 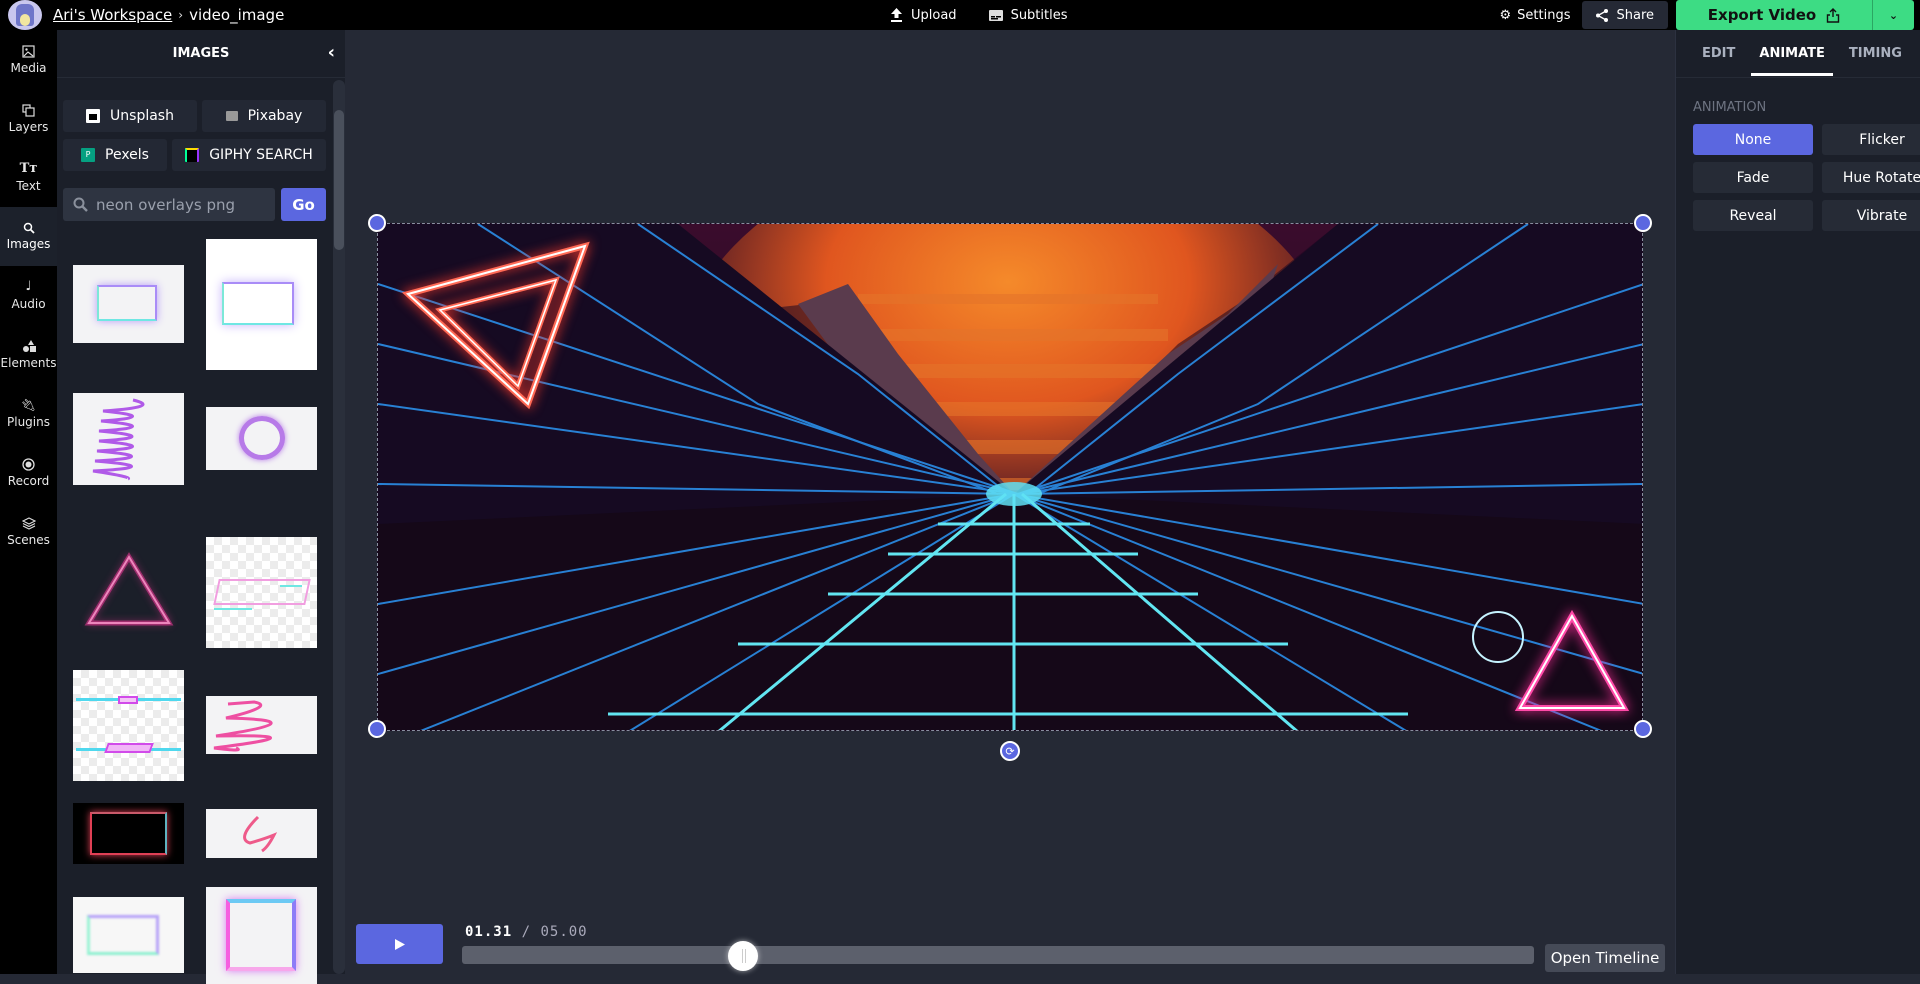 What do you see at coordinates (896, 15) in the screenshot?
I see `upload-icon` at bounding box center [896, 15].